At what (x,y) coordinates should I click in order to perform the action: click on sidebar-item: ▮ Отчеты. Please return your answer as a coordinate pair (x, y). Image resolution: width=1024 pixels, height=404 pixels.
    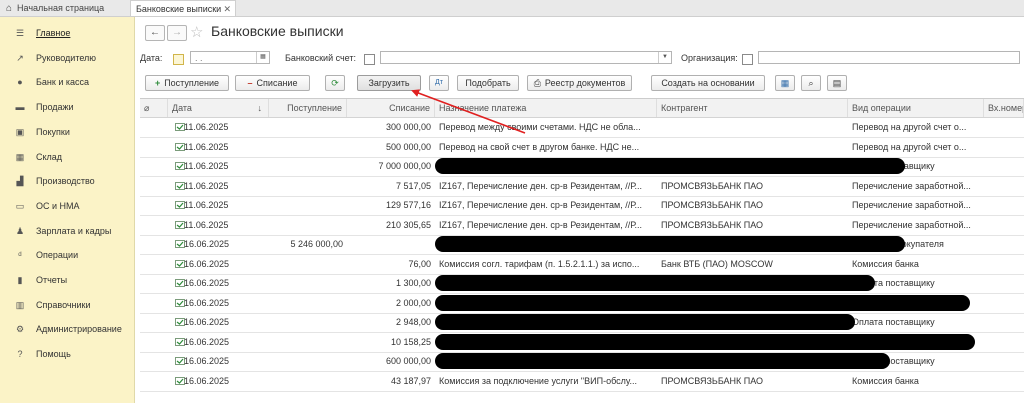
    Looking at the image, I should click on (67, 280).